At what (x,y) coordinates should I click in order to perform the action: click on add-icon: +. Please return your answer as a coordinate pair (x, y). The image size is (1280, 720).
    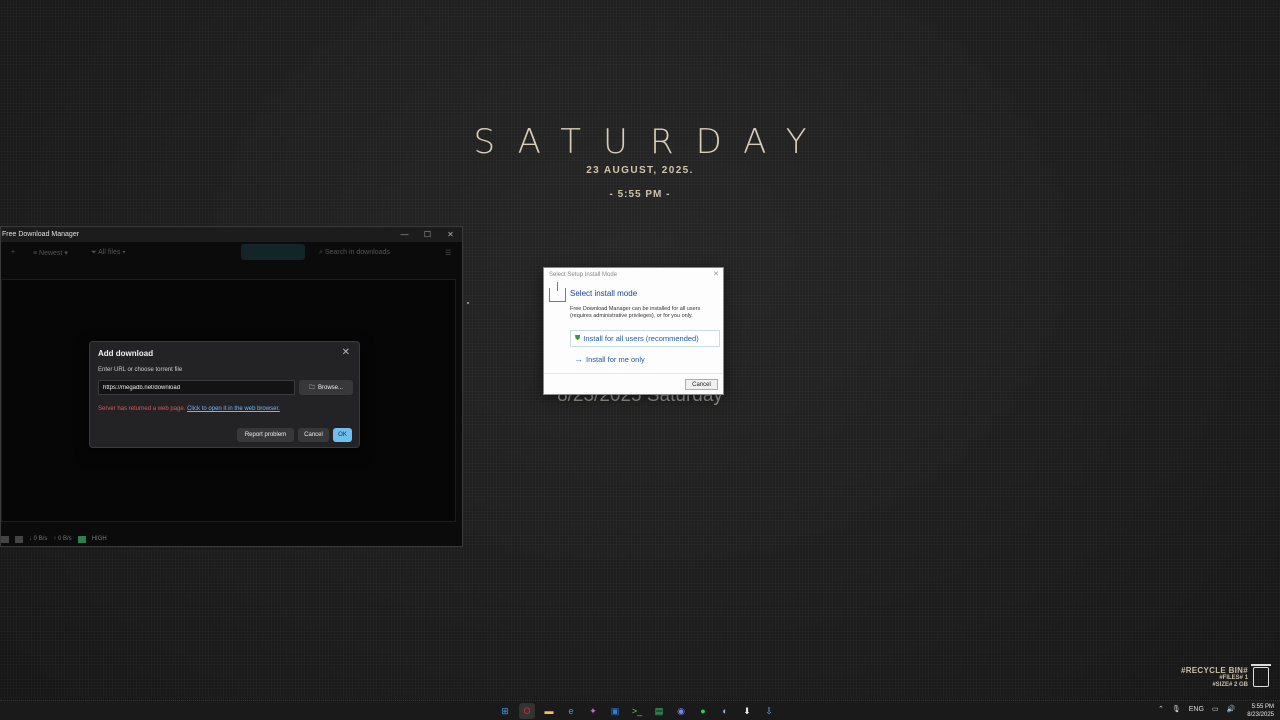
    Looking at the image, I should click on (13, 252).